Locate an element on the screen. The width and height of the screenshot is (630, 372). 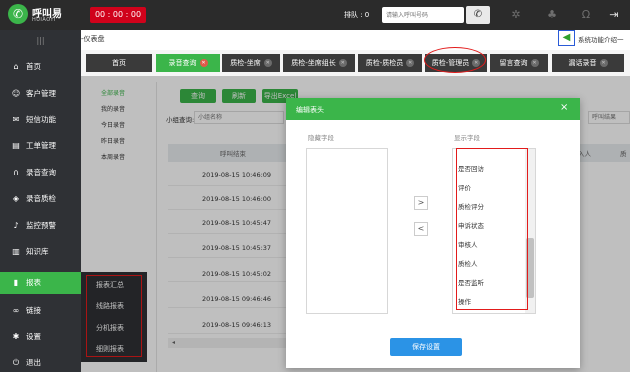
sidebar-item-home: ⌂ 首页 is located at coordinates (40, 67).